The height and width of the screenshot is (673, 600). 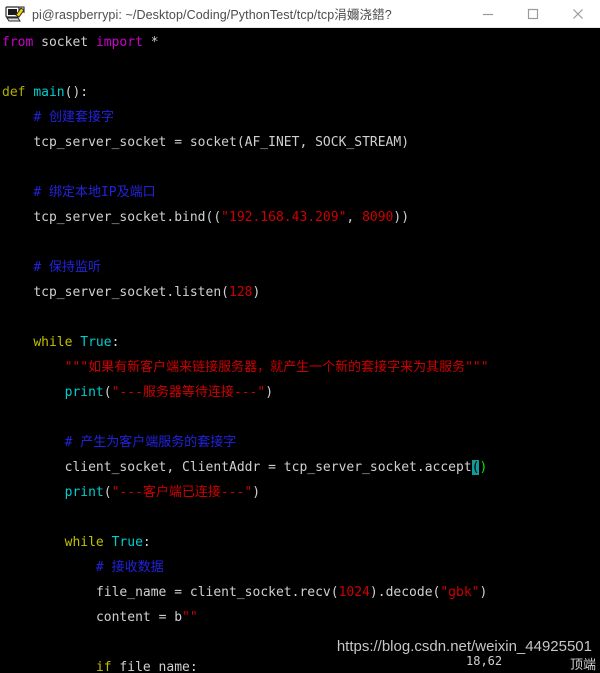 What do you see at coordinates (67, 267) in the screenshot?
I see `code-line: # 保持监听` at bounding box center [67, 267].